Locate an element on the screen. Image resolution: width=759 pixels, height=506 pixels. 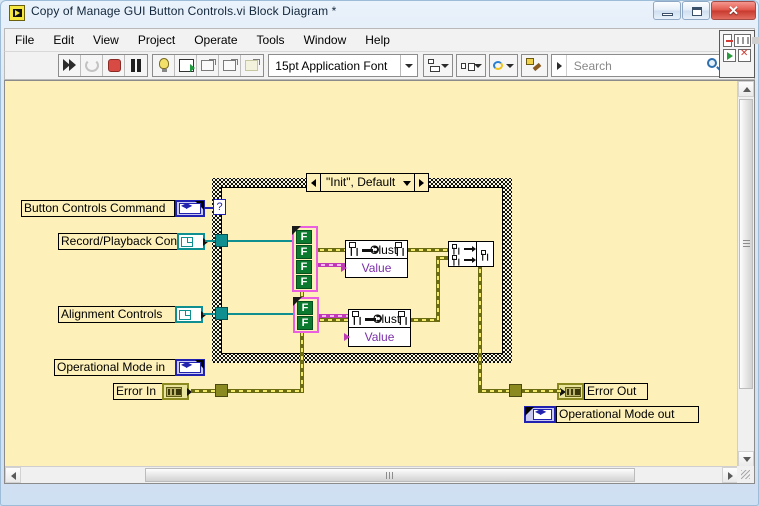
boolean-array-constant-2: F F is located at coordinates (306, 315).